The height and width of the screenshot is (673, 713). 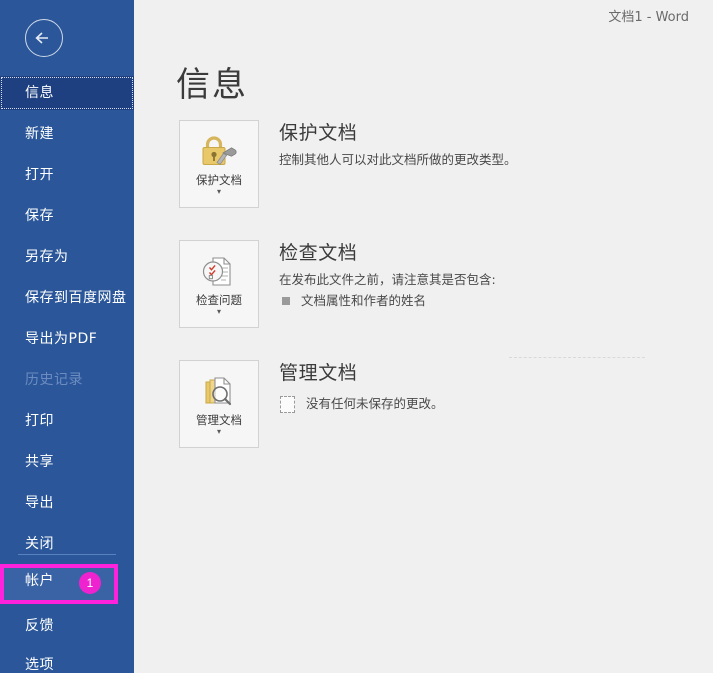 What do you see at coordinates (387, 279) in the screenshot?
I see `inspect-document-text: 在发布此文件之前，请注意其是否包含:` at bounding box center [387, 279].